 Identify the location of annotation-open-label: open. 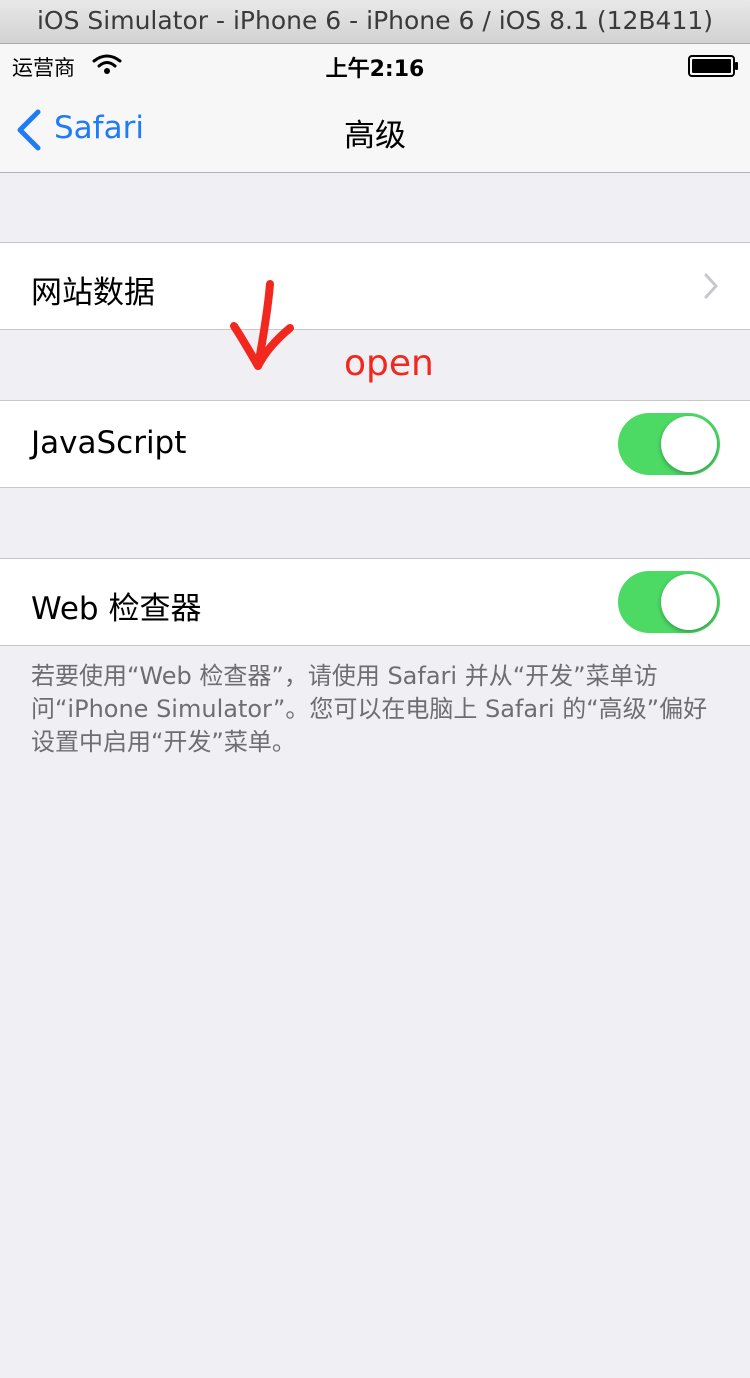
(389, 363).